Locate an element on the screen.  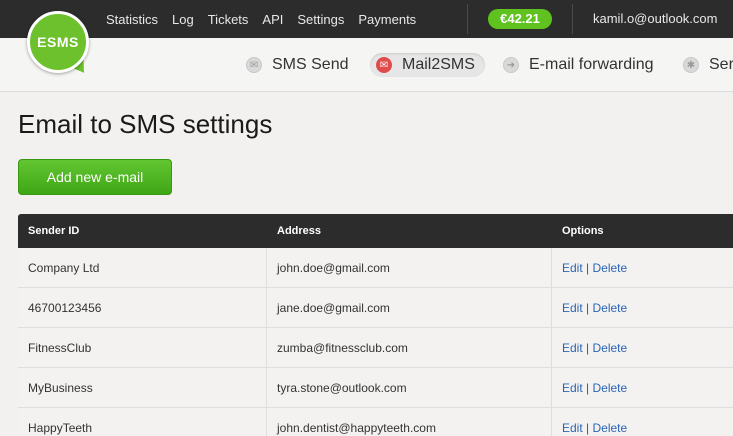
nav-payments: Payments is located at coordinates (387, 19).